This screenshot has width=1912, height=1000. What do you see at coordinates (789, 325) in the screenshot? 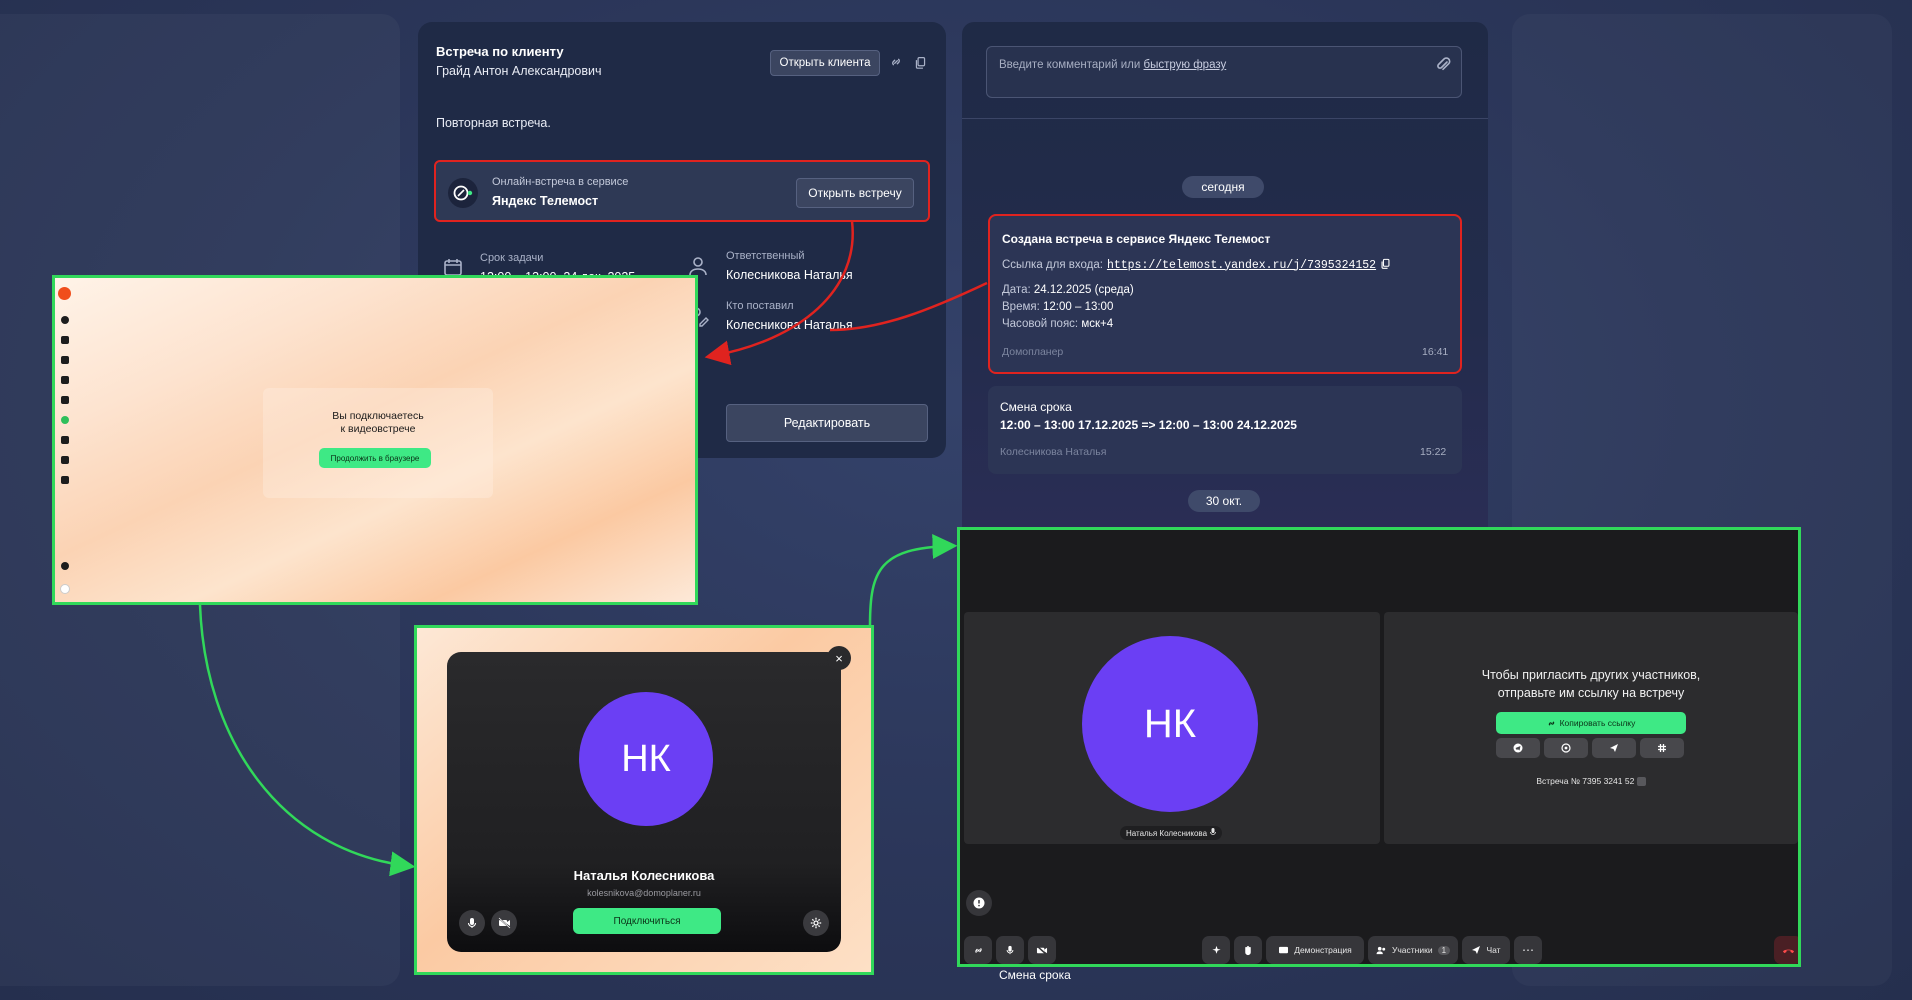
I see `creator-value: Колесникова Наталья` at bounding box center [789, 325].